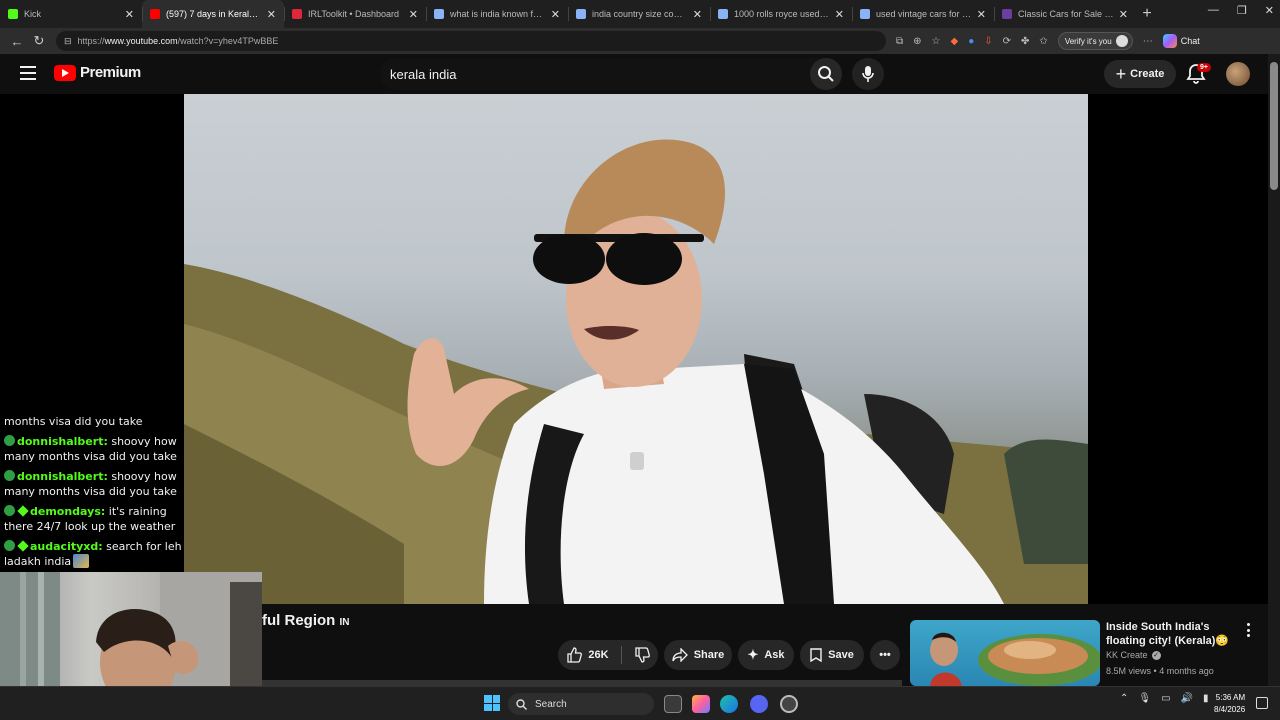 The height and width of the screenshot is (720, 1280). Describe the element at coordinates (1169, 41) in the screenshot. I see `copilot-icon` at that location.